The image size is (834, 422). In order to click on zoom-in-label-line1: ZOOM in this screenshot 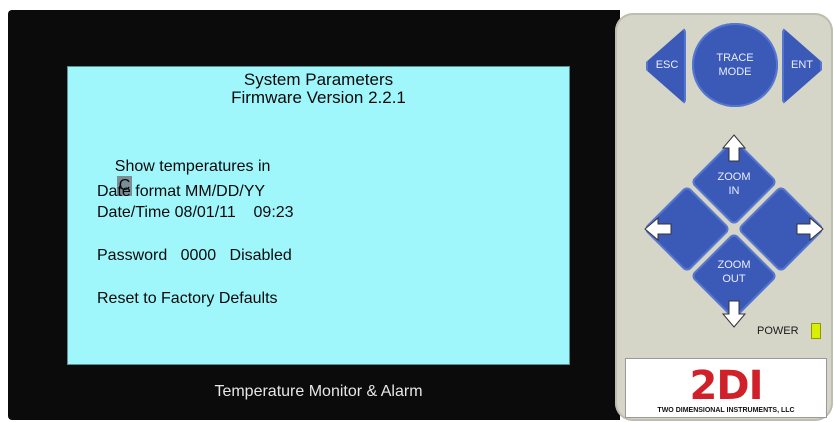, I will do `click(734, 177)`.